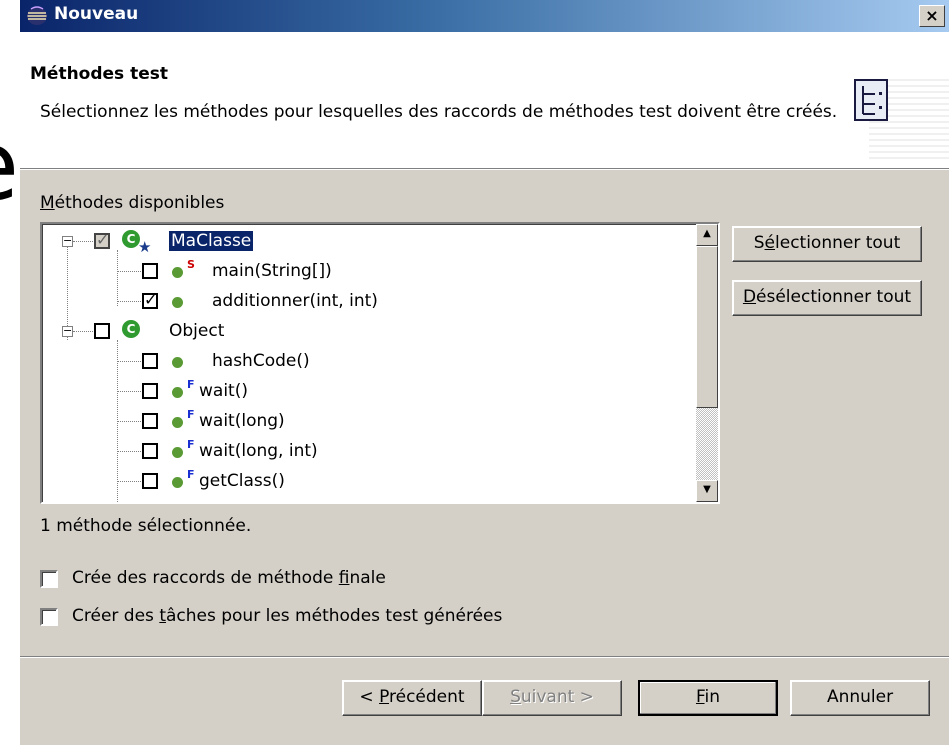 This screenshot has height=745, width=949. What do you see at coordinates (49, 579) in the screenshot?
I see `final-stubs-checkbox` at bounding box center [49, 579].